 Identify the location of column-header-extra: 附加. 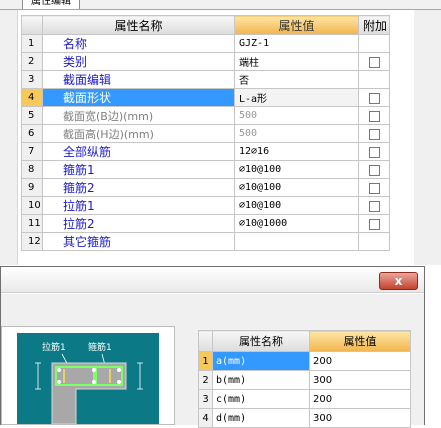
(374, 25).